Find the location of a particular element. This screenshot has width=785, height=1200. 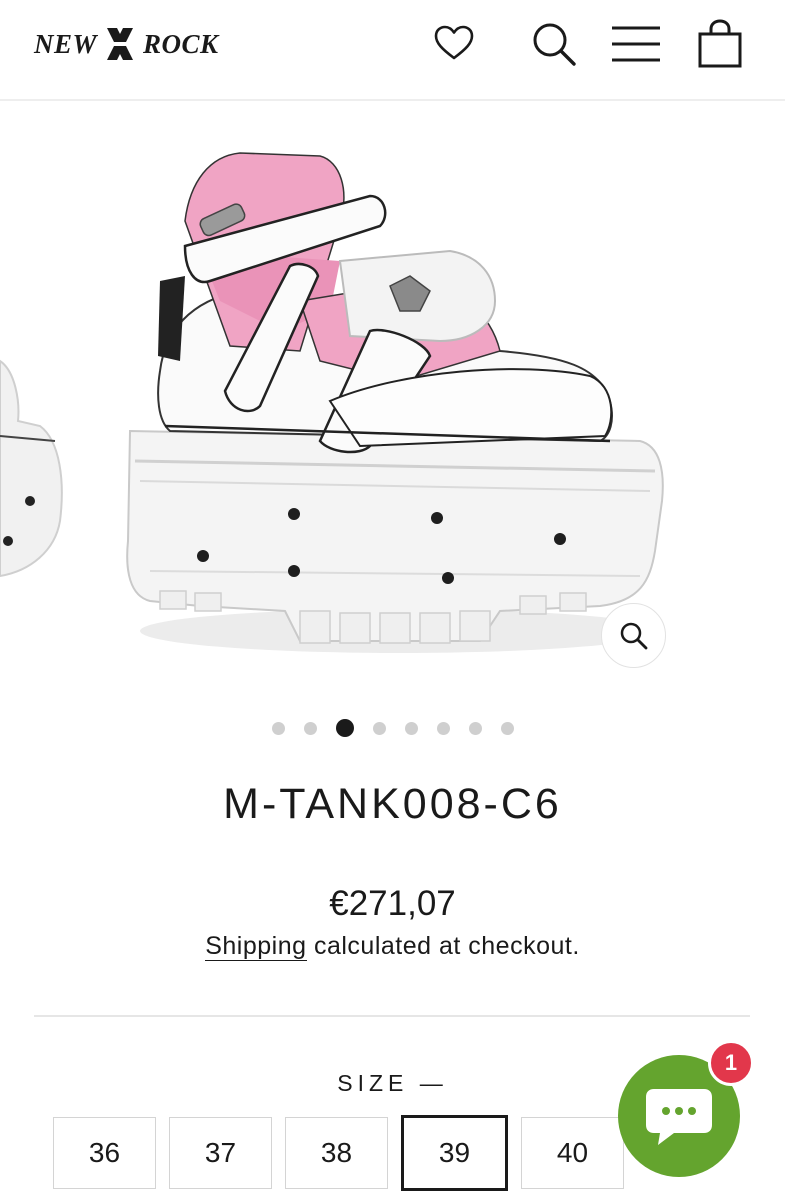

gallery-pagination is located at coordinates (392, 728).